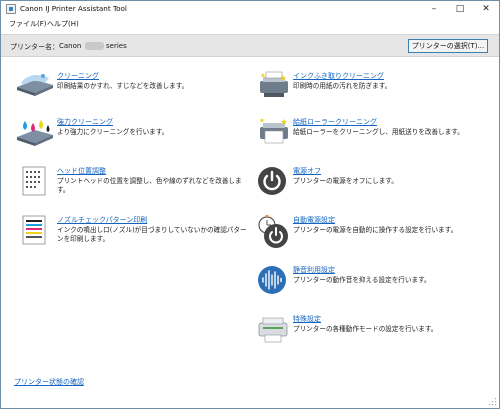  Describe the element at coordinates (102, 220) in the screenshot. I see `nozzle-check-link: ノズルチェックパターン印刷` at that location.